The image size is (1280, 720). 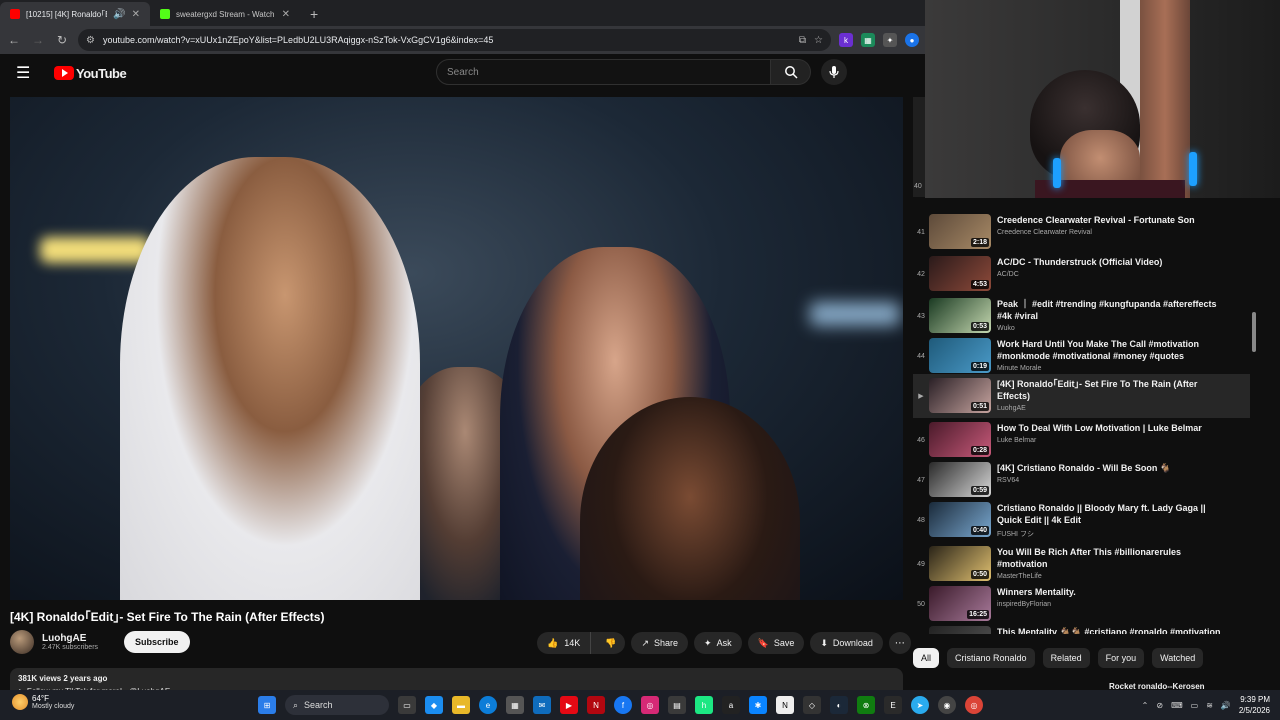 What do you see at coordinates (296, 704) in the screenshot?
I see `search-icon: ⌕` at bounding box center [296, 704].